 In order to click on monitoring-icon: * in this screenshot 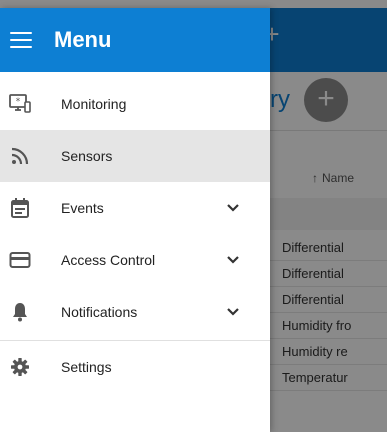, I will do `click(20, 104)`.